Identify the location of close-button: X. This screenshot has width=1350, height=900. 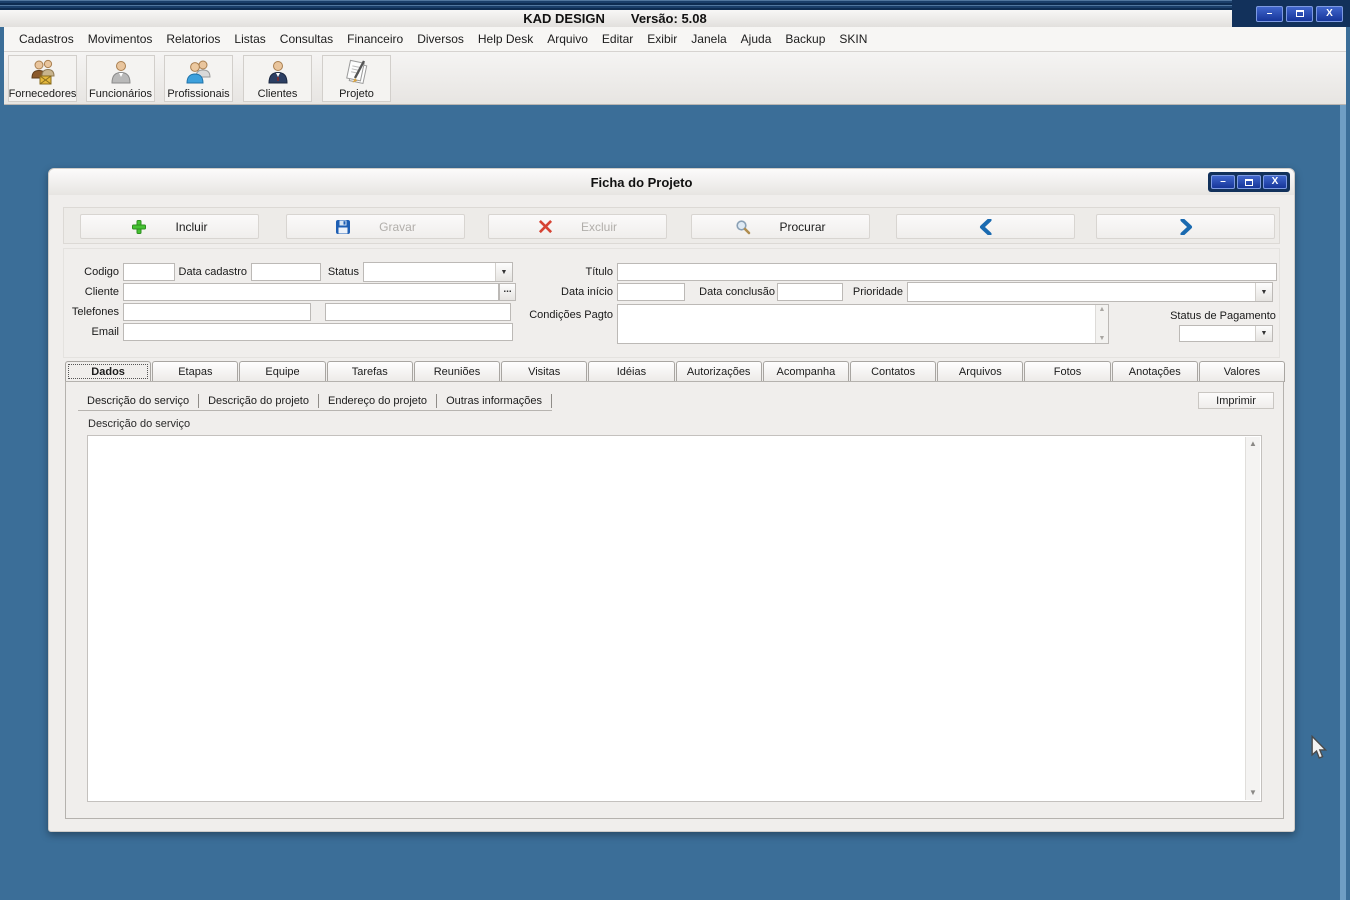
(1329, 13).